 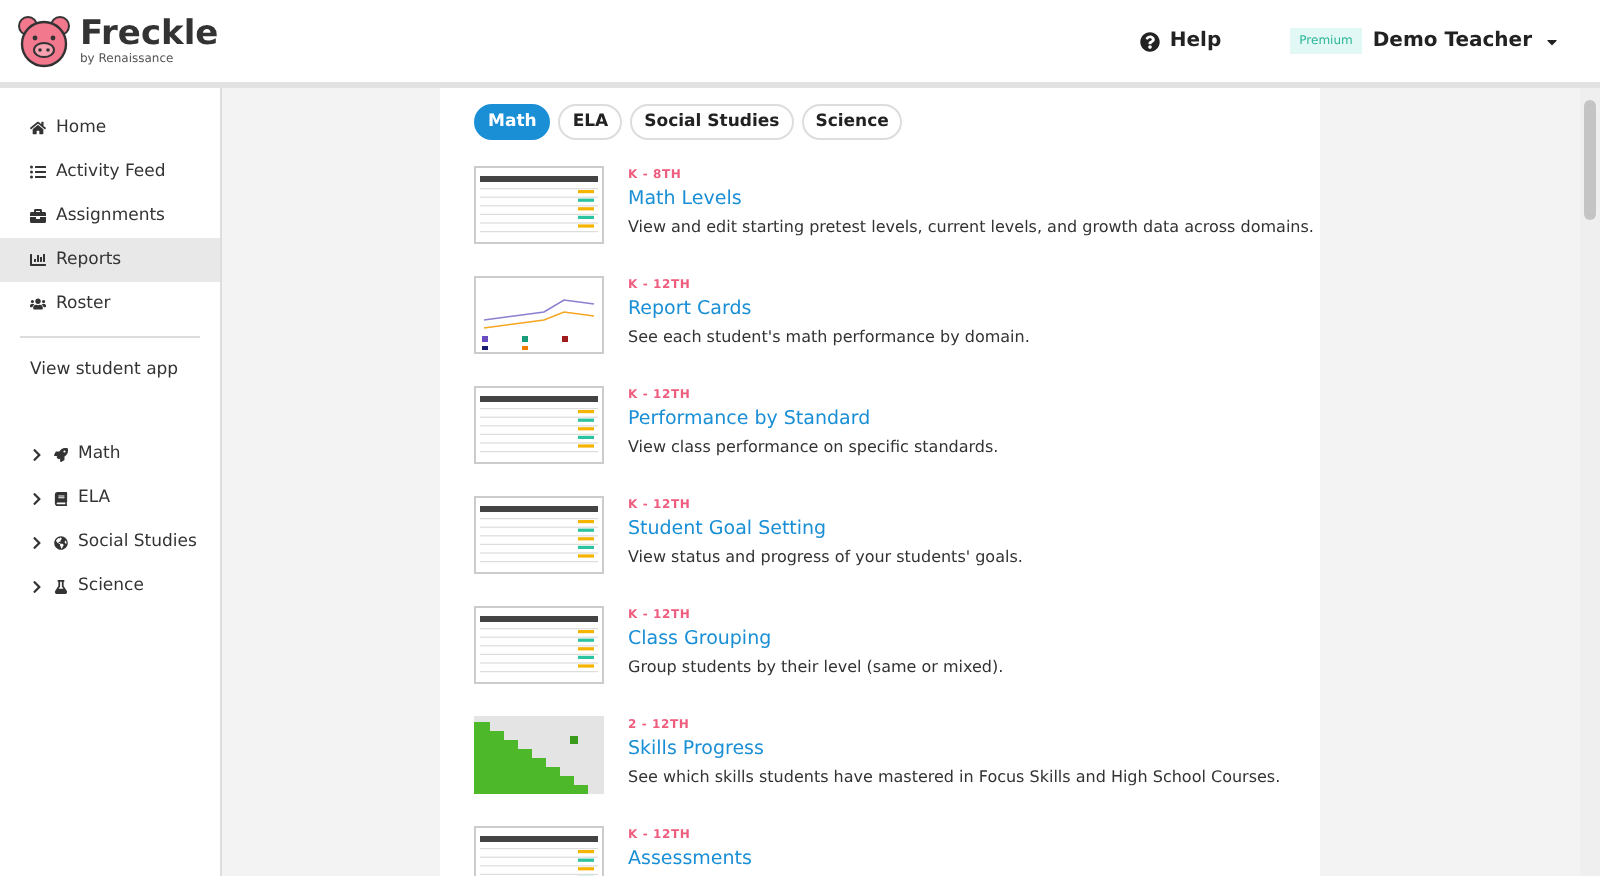 I want to click on briefcase-icon, so click(x=38, y=216).